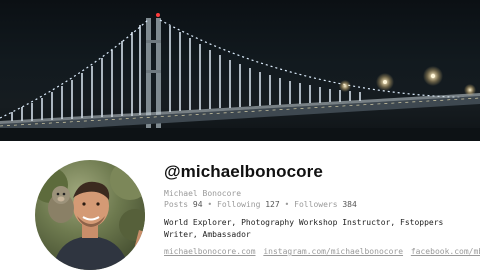 Image resolution: width=480 pixels, height=275 pixels. I want to click on posts-label: Posts, so click(176, 204).